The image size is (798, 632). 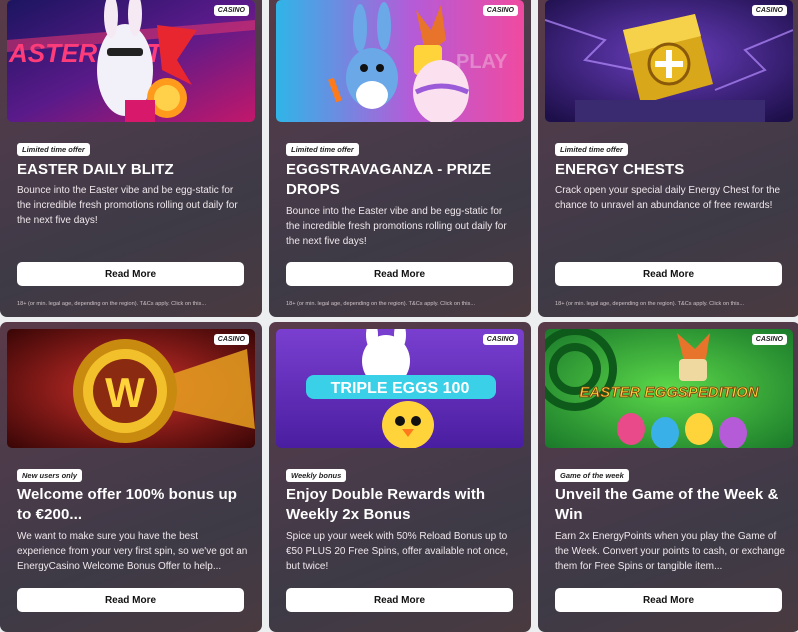 I want to click on triple-eggs-text: TRIPLE EGGS 100, so click(x=400, y=388).